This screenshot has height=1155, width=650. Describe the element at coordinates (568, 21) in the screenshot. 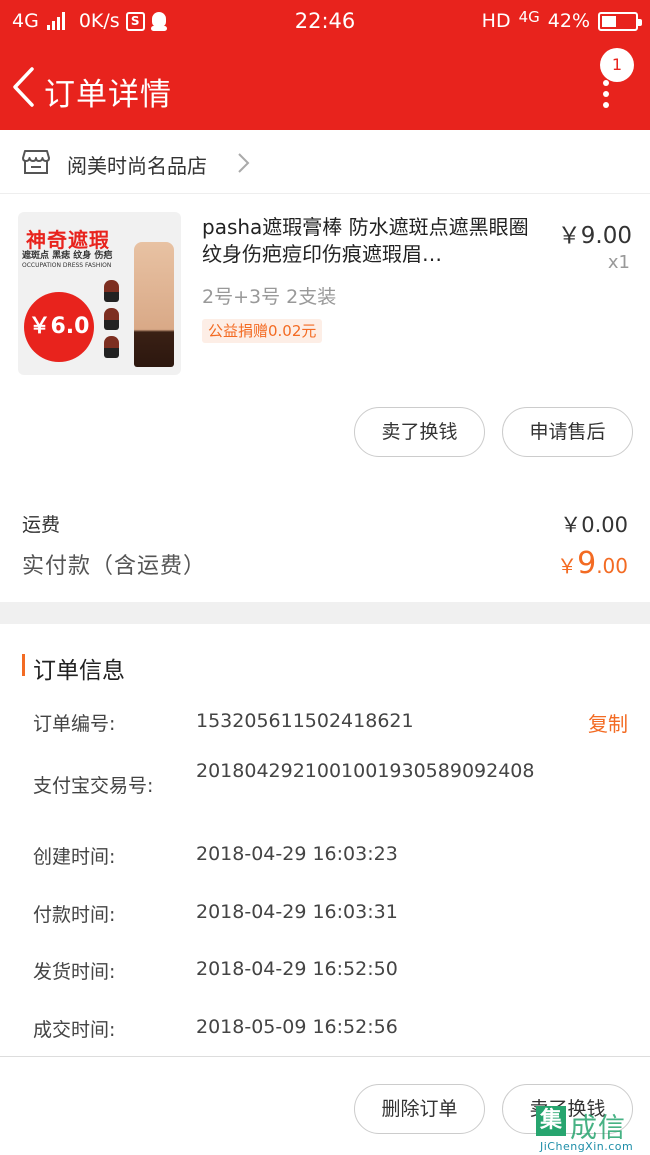

I see `battery-percent: 42%` at that location.